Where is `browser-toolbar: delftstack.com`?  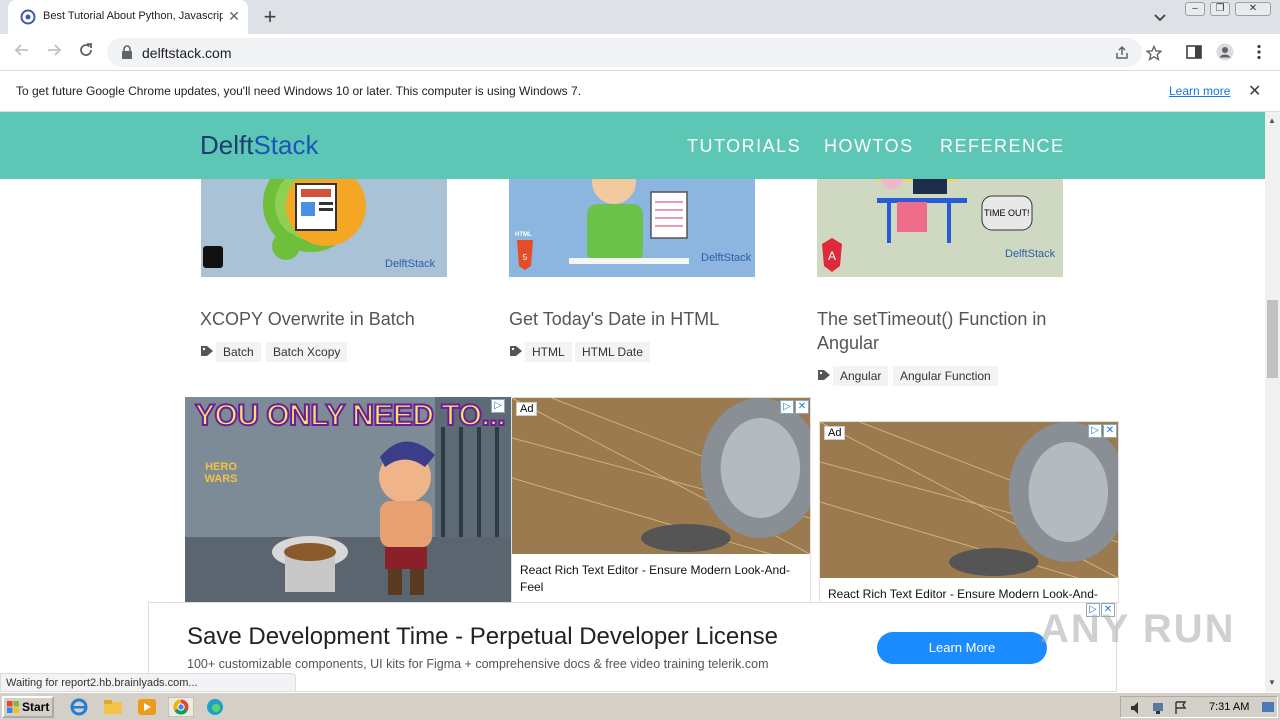 browser-toolbar: delftstack.com is located at coordinates (640, 52).